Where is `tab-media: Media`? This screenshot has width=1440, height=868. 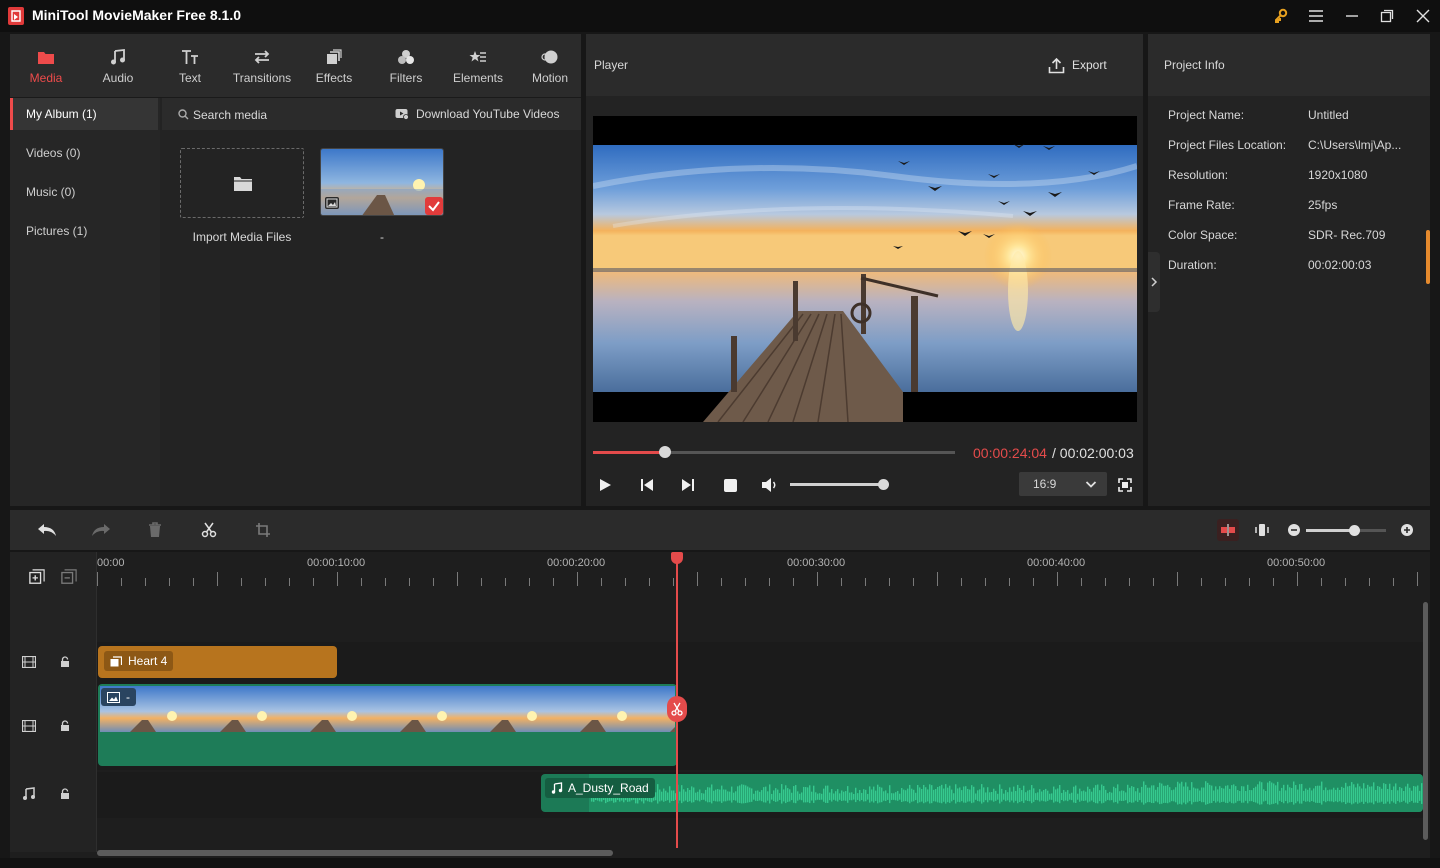 tab-media: Media is located at coordinates (46, 66).